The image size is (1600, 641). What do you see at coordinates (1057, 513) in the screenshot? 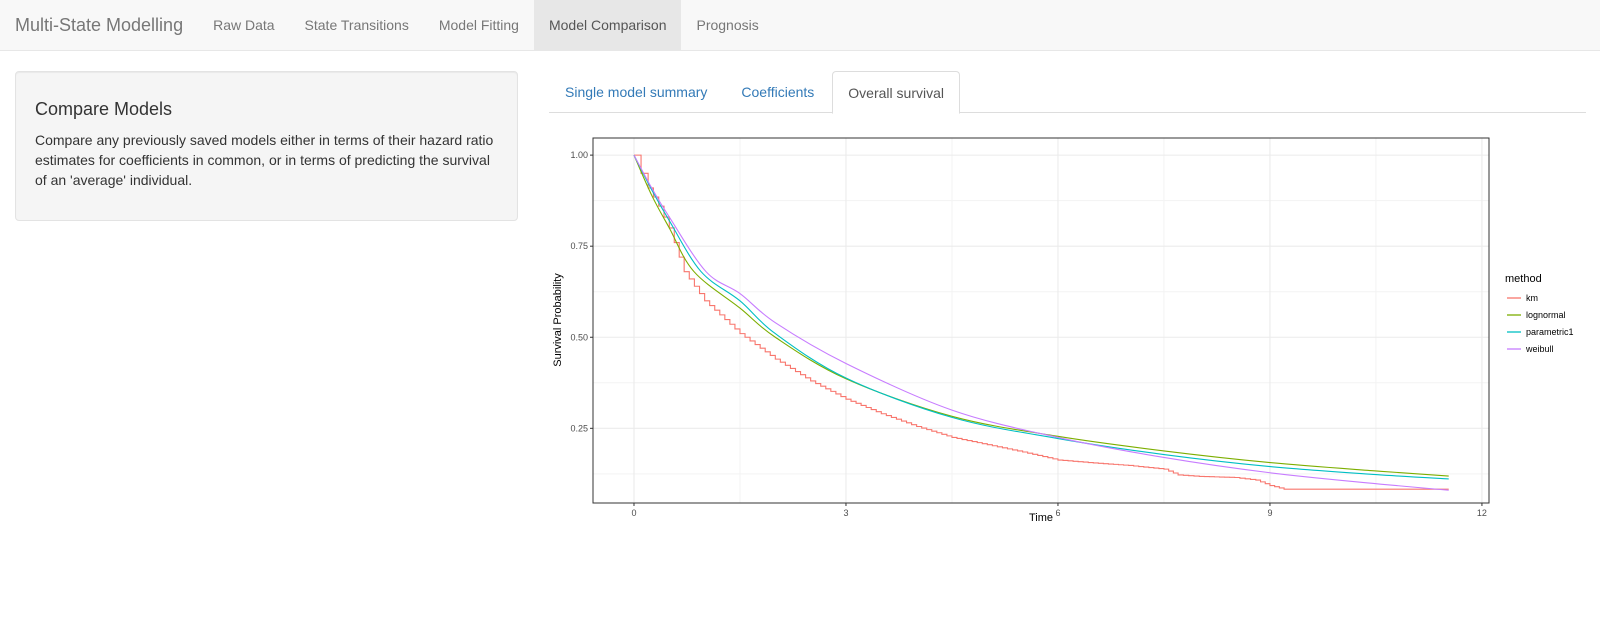
I see `x-tick-label: 6` at bounding box center [1057, 513].